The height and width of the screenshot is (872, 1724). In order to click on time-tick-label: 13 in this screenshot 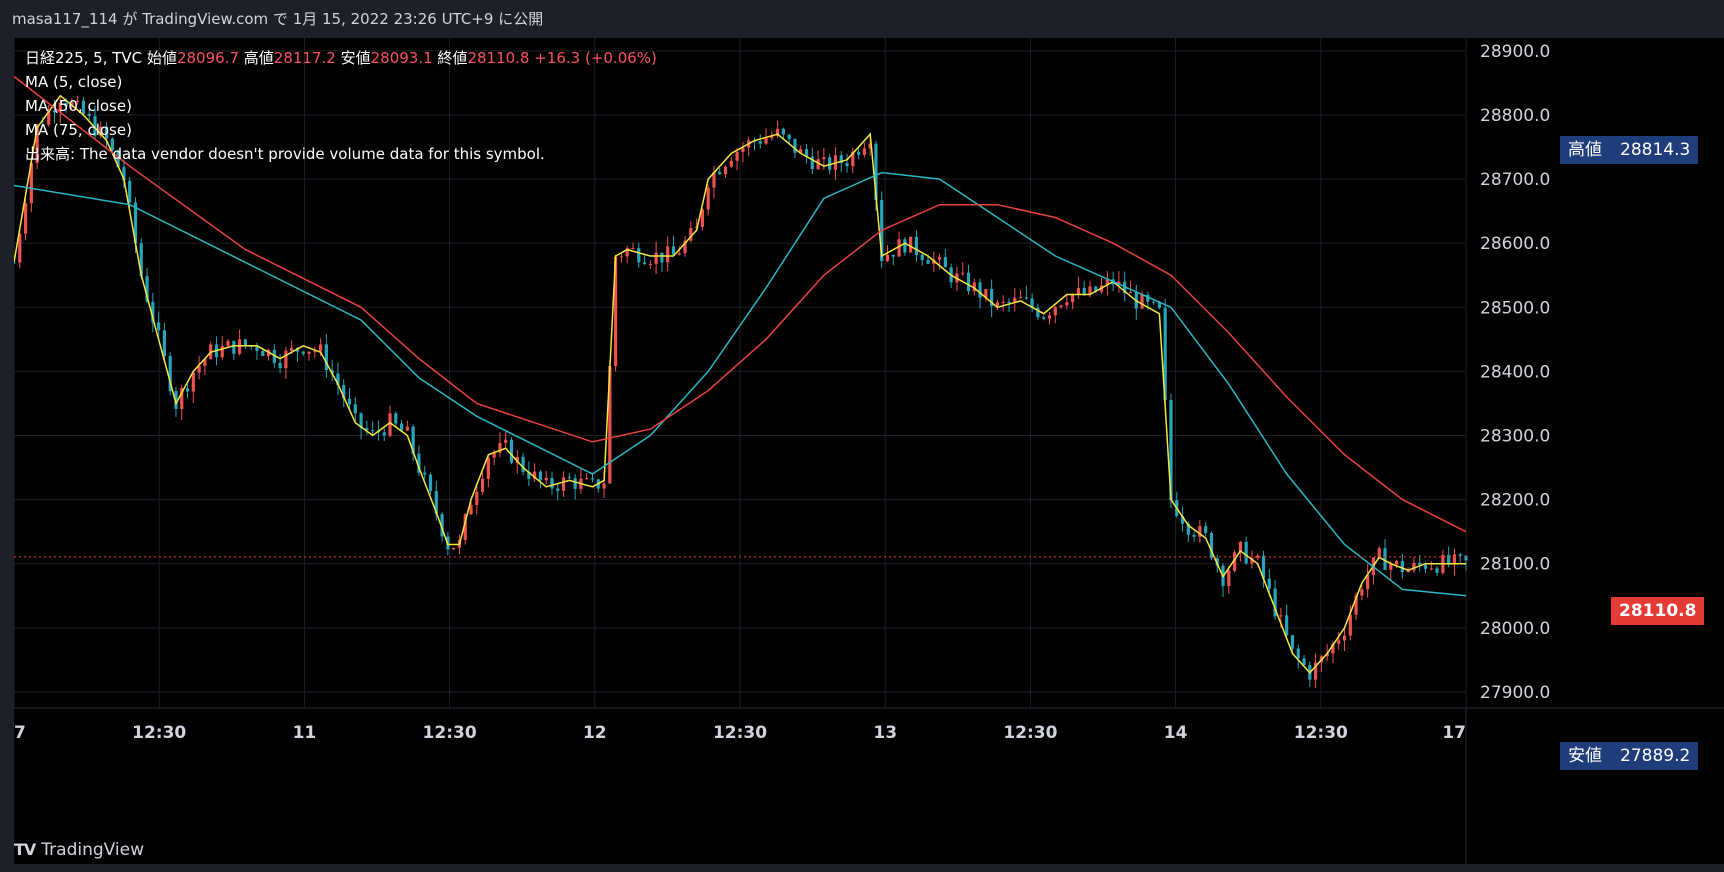, I will do `click(885, 733)`.